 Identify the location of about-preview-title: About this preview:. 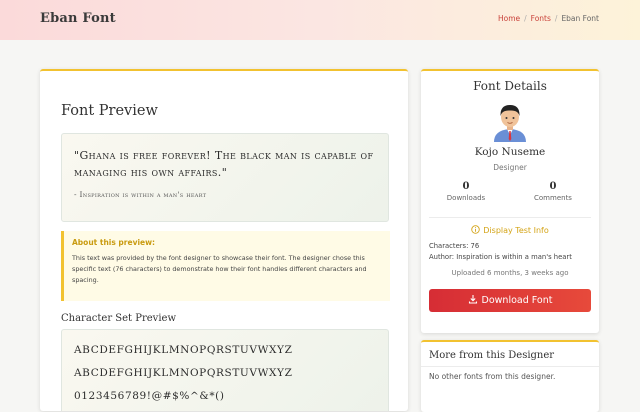
(114, 242).